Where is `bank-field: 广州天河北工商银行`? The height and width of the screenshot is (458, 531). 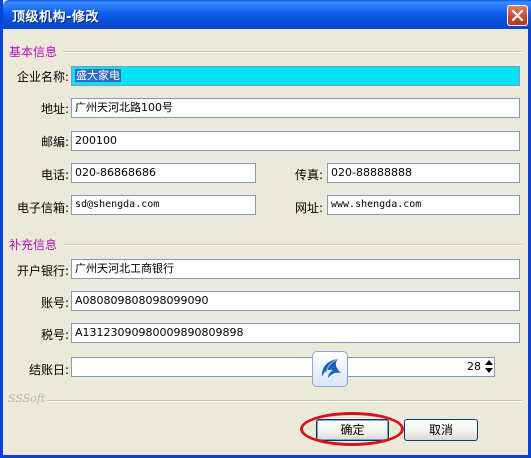 bank-field: 广州天河北工商银行 is located at coordinates (295, 269).